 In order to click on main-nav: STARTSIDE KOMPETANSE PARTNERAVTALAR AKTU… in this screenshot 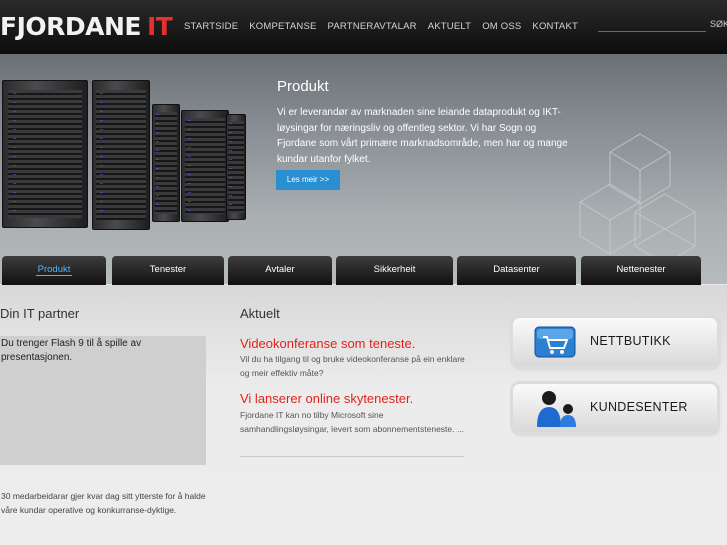, I will do `click(386, 26)`.